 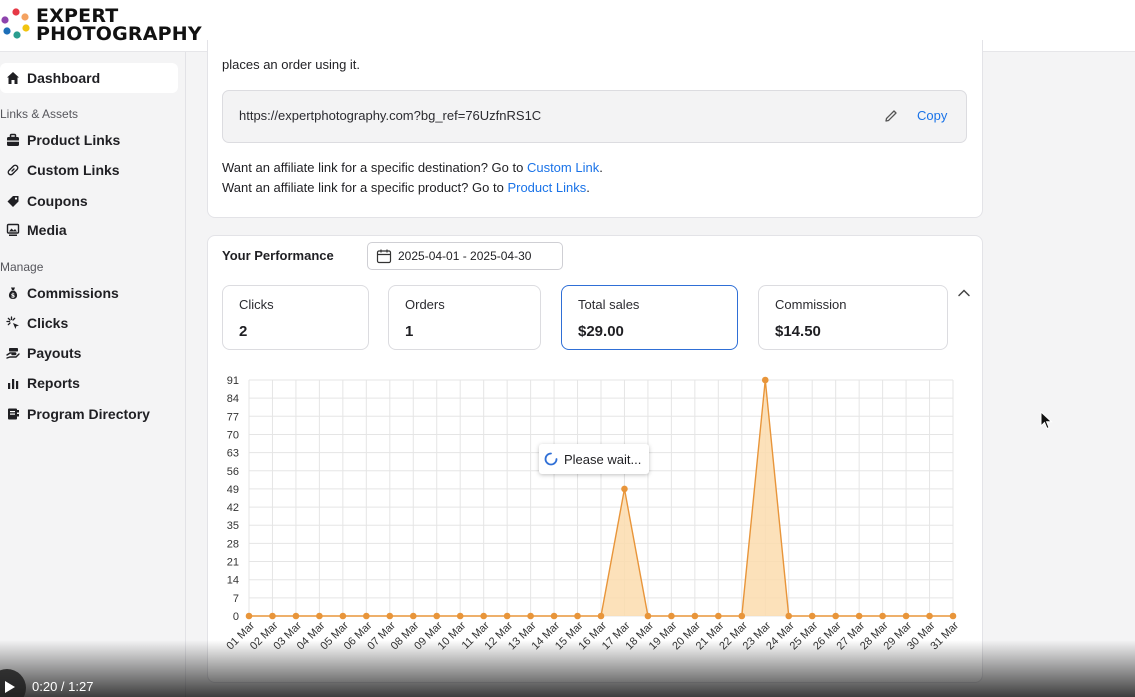 What do you see at coordinates (233, 544) in the screenshot?
I see `y-tick-label: 28` at bounding box center [233, 544].